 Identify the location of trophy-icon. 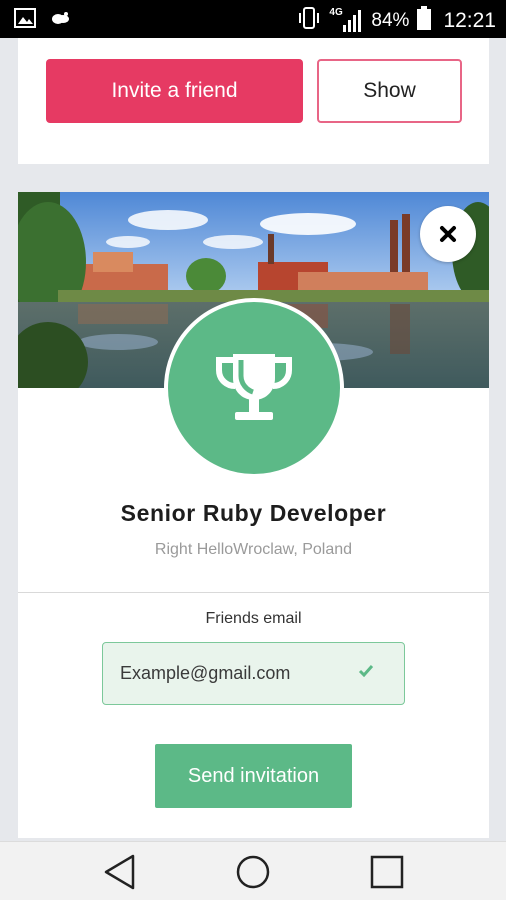
(254, 387).